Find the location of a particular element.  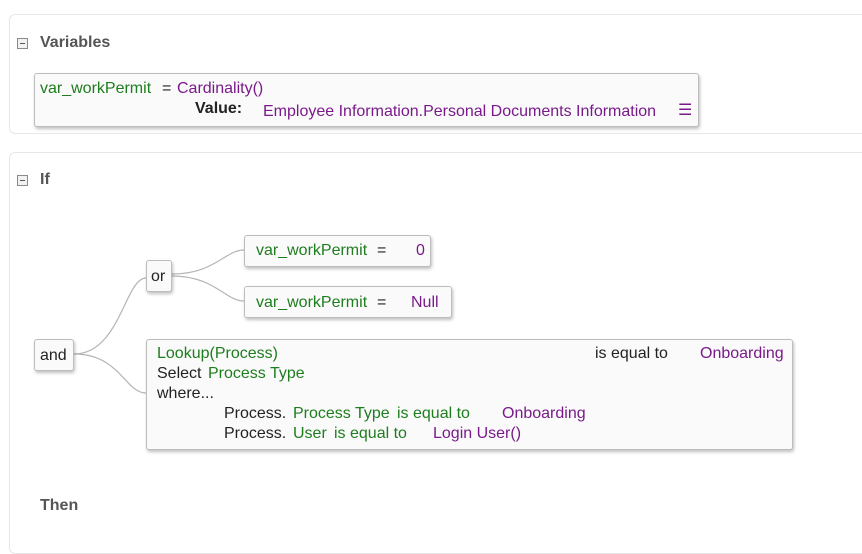

variable-name: var_workPermit is located at coordinates (95, 89).